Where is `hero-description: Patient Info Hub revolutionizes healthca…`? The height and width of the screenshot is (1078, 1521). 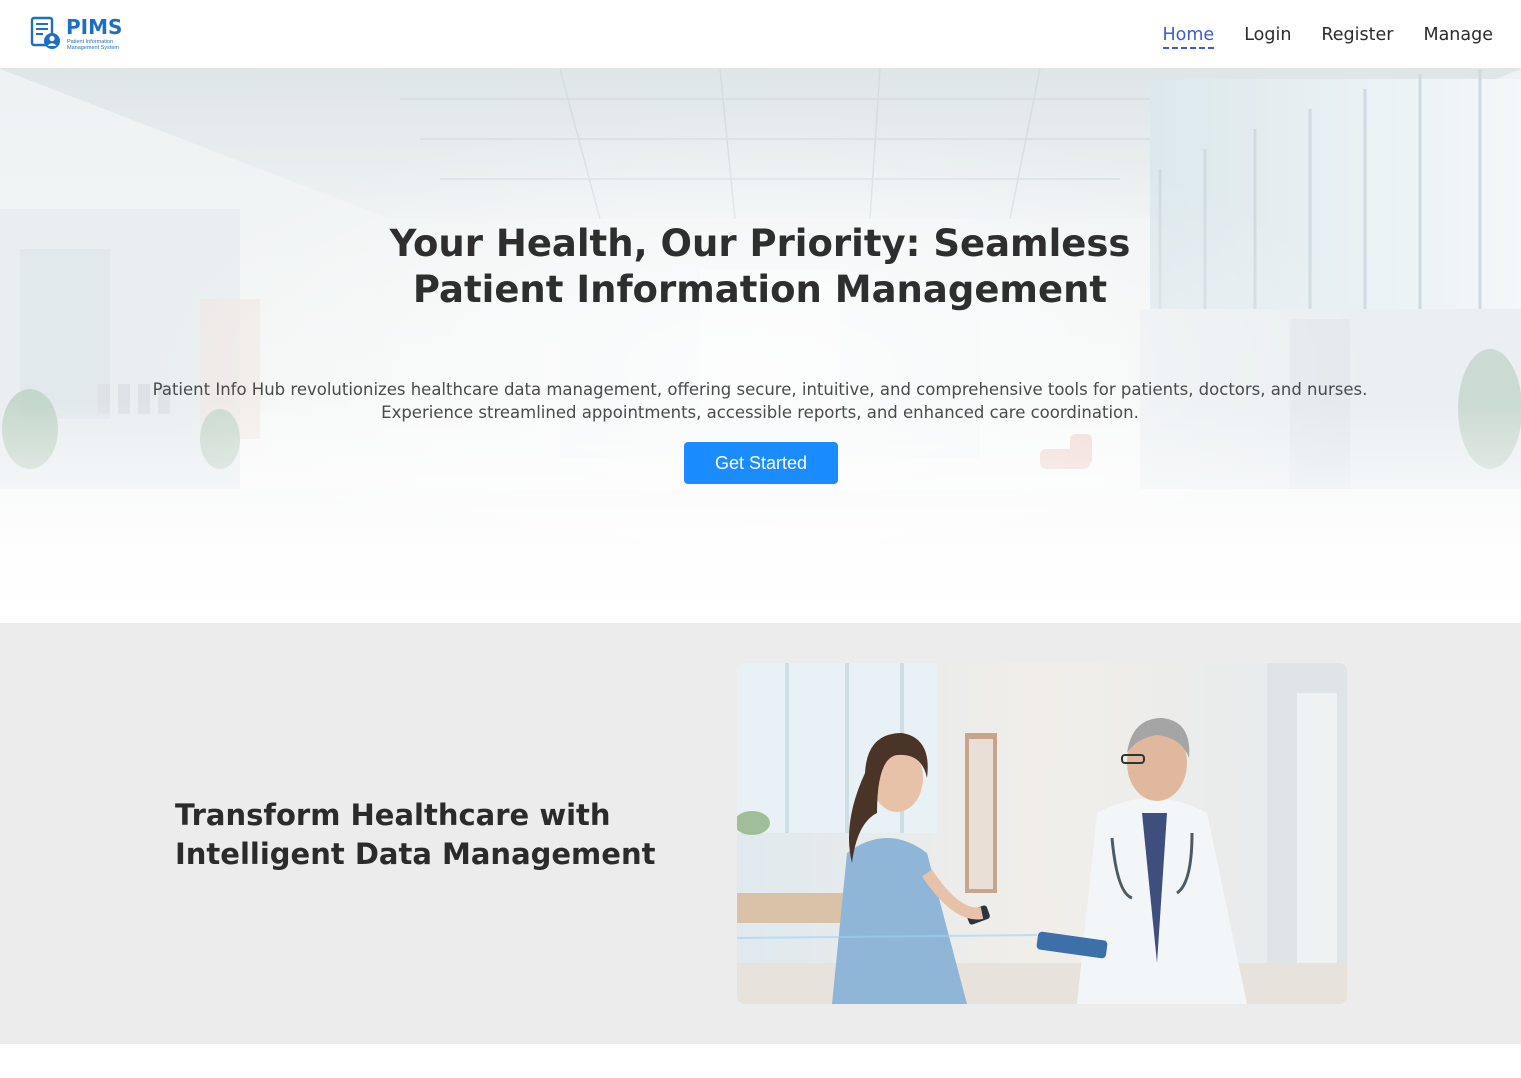
hero-description: Patient Info Hub revolutionizes healthca… is located at coordinates (760, 401).